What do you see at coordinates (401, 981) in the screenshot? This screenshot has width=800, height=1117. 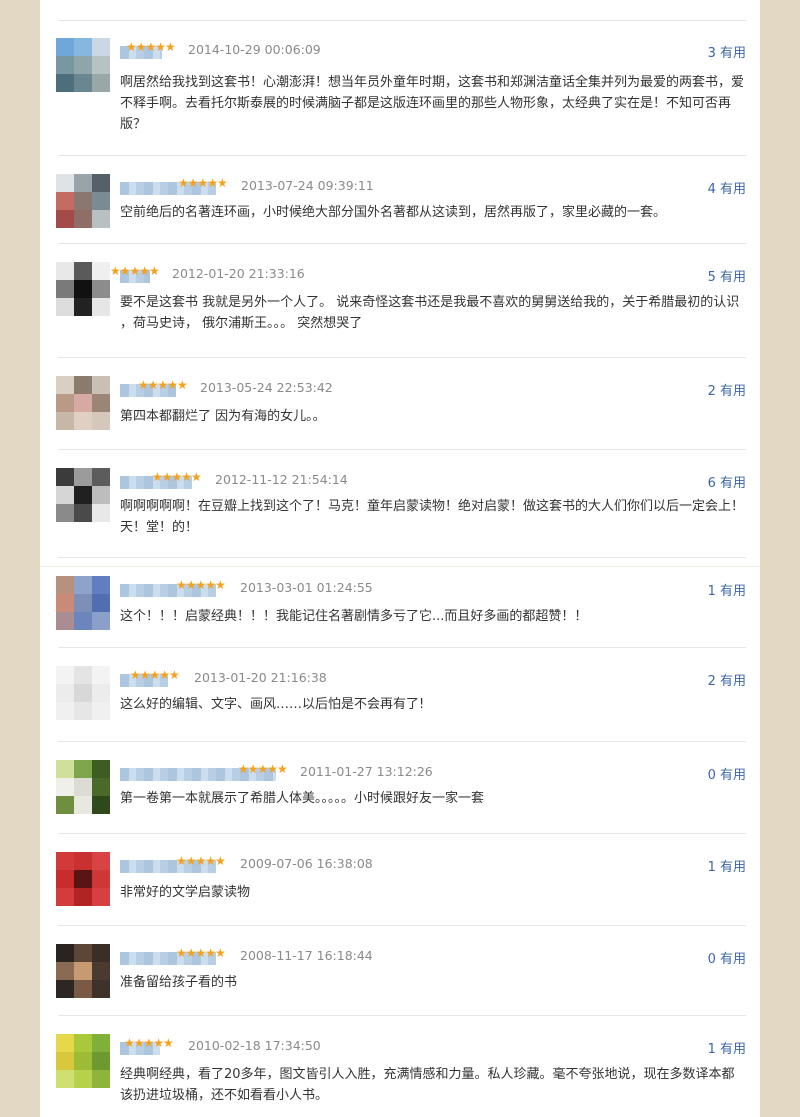 I see `review-item: ★★★★★ 2008-11-17 16:18:44 0 有用准备留给孩子看的书` at bounding box center [401, 981].